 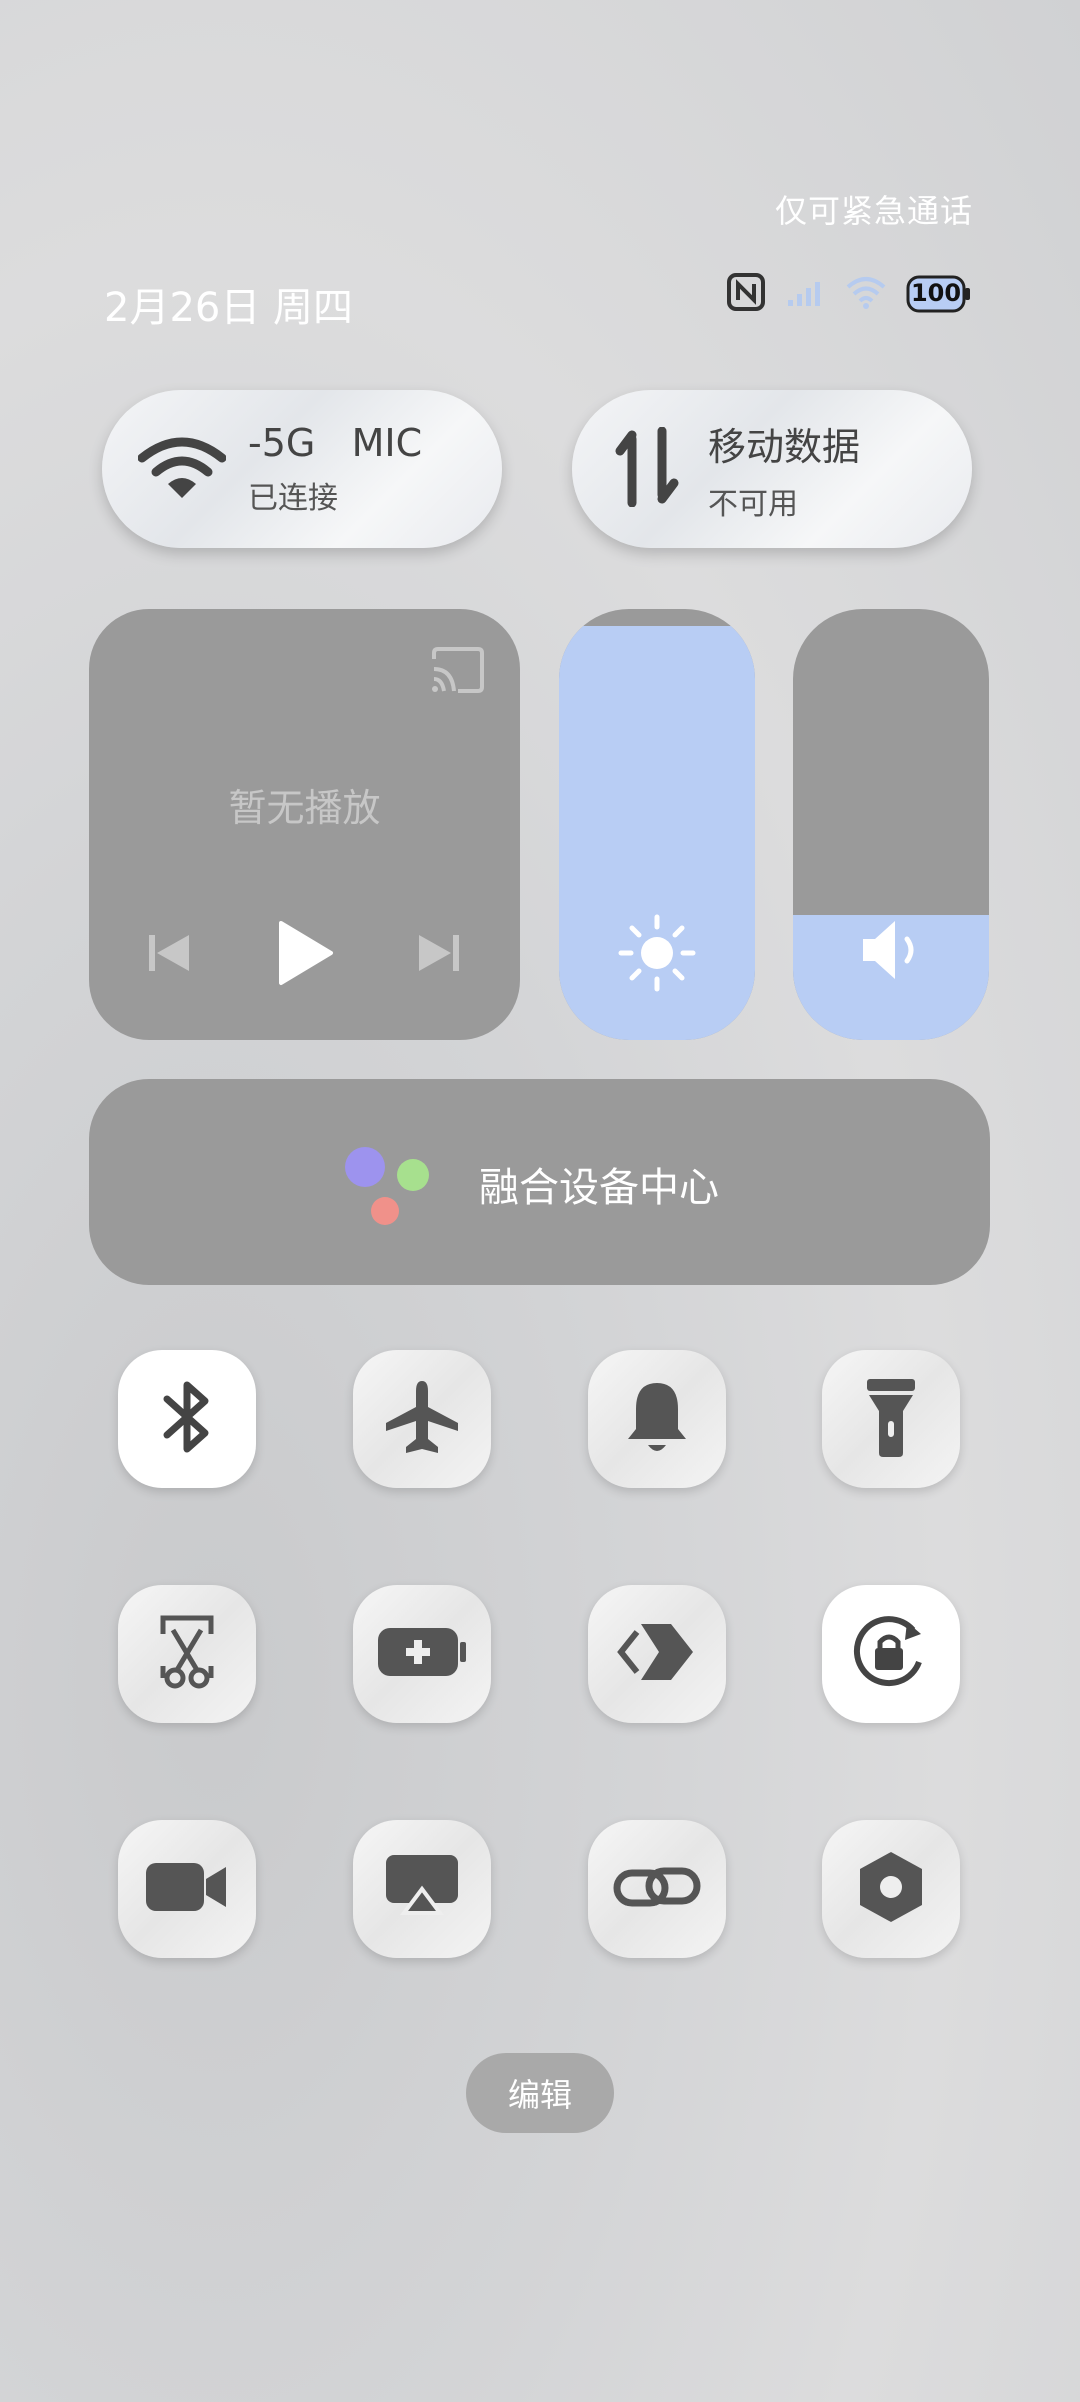 I want to click on bluetooth-toggle, so click(x=187, y=1419).